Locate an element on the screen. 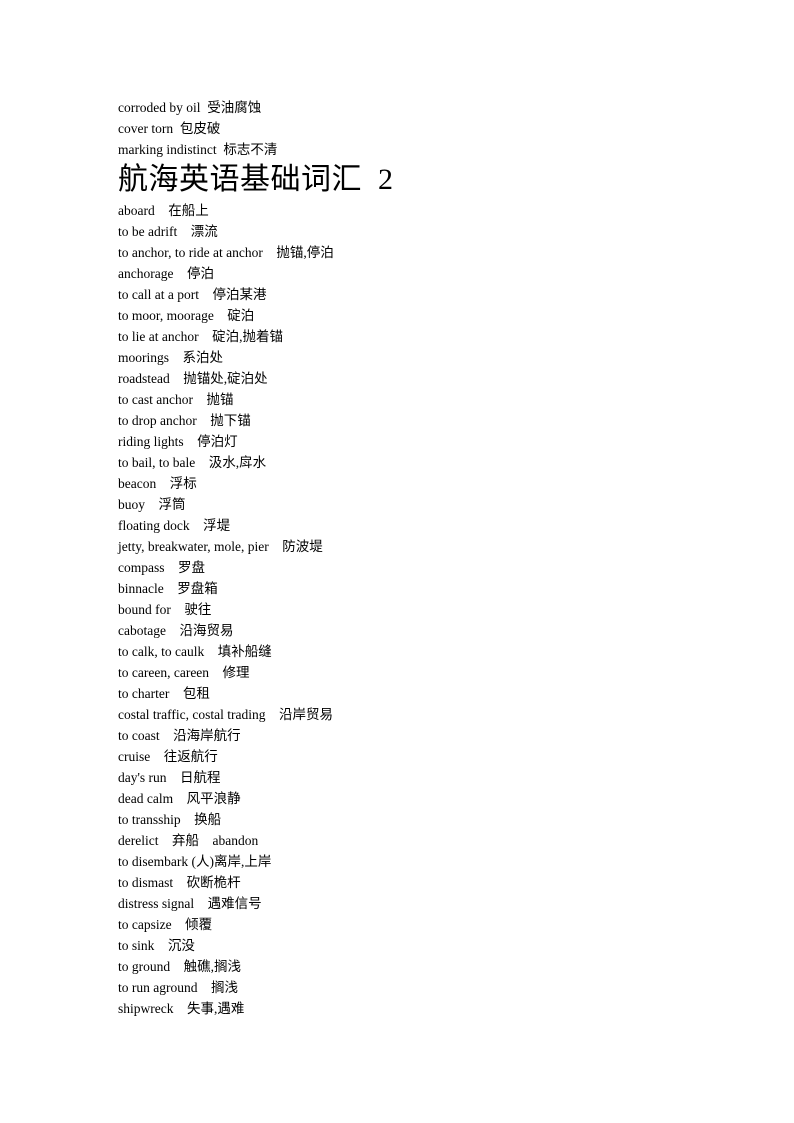 This screenshot has width=794, height=1123. vocab-line: jetty, breakwater, mole, pier 防波堤 is located at coordinates (220, 546).